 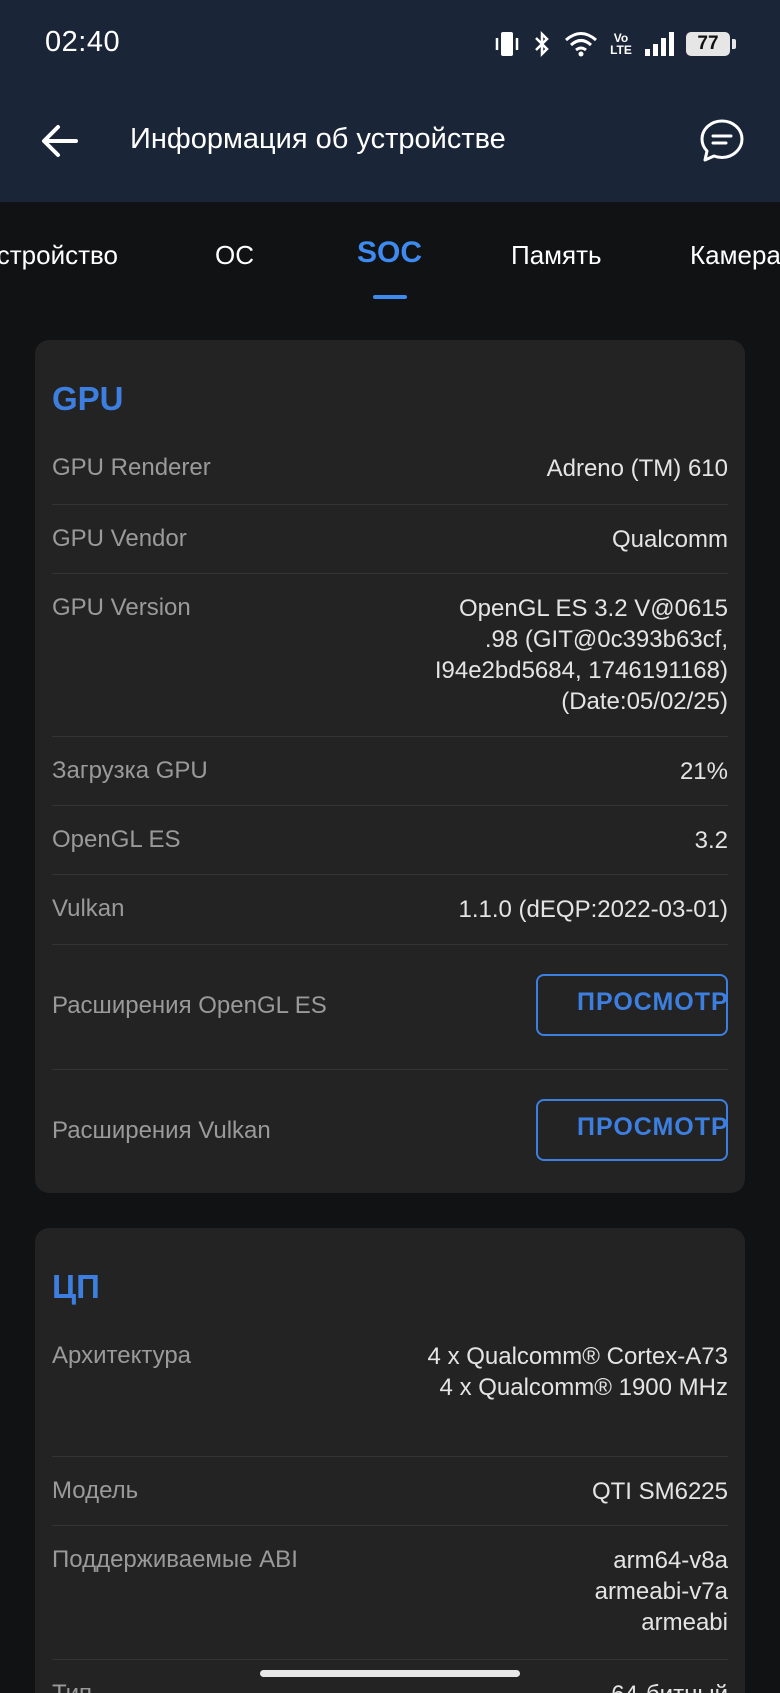 What do you see at coordinates (131, 467) in the screenshot?
I see `row-label: GPU Renderer` at bounding box center [131, 467].